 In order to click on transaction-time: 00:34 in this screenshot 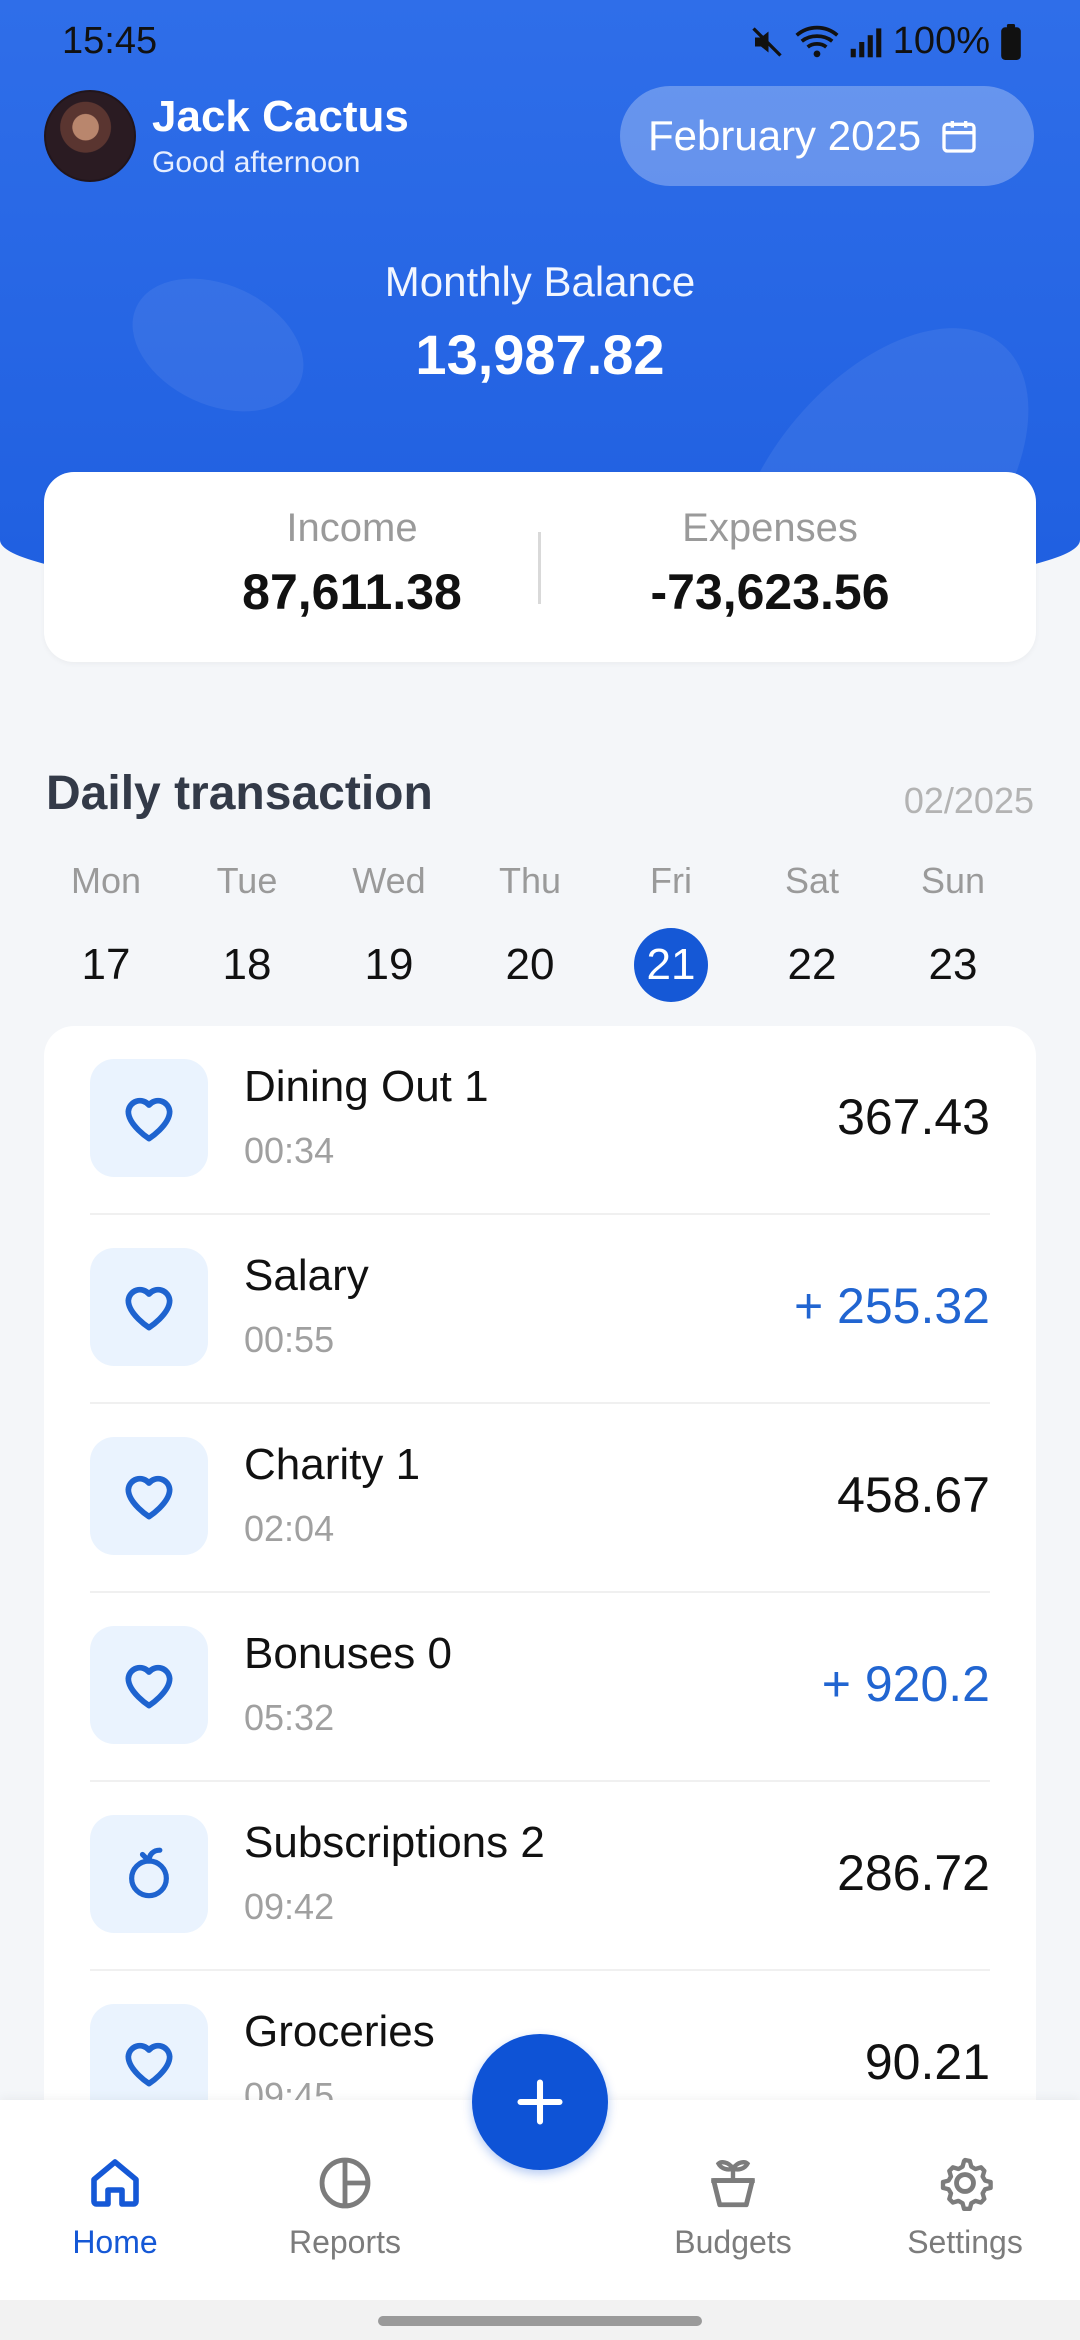, I will do `click(289, 1150)`.